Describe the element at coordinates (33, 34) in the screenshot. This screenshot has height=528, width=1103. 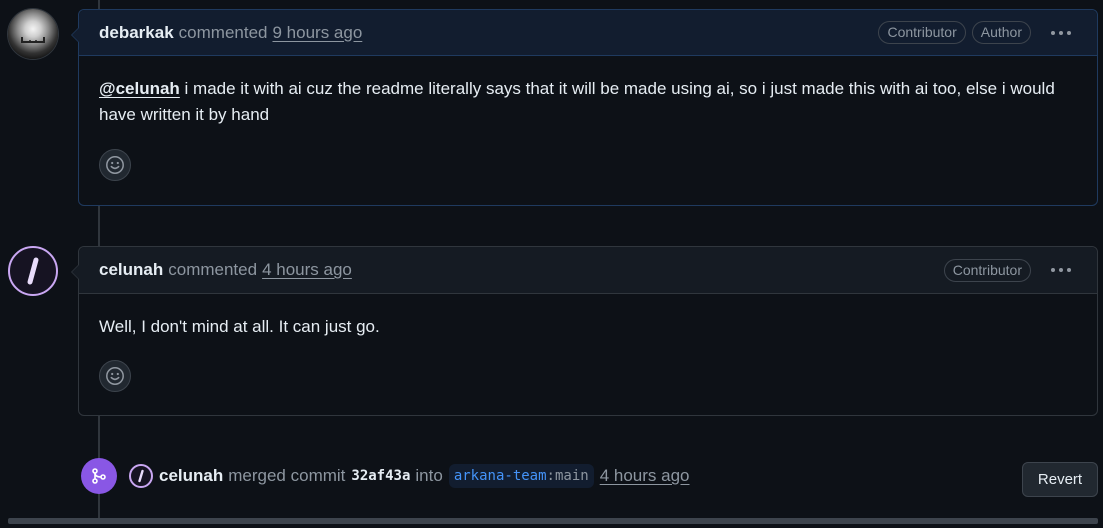
I see `avatar-debarkak` at that location.